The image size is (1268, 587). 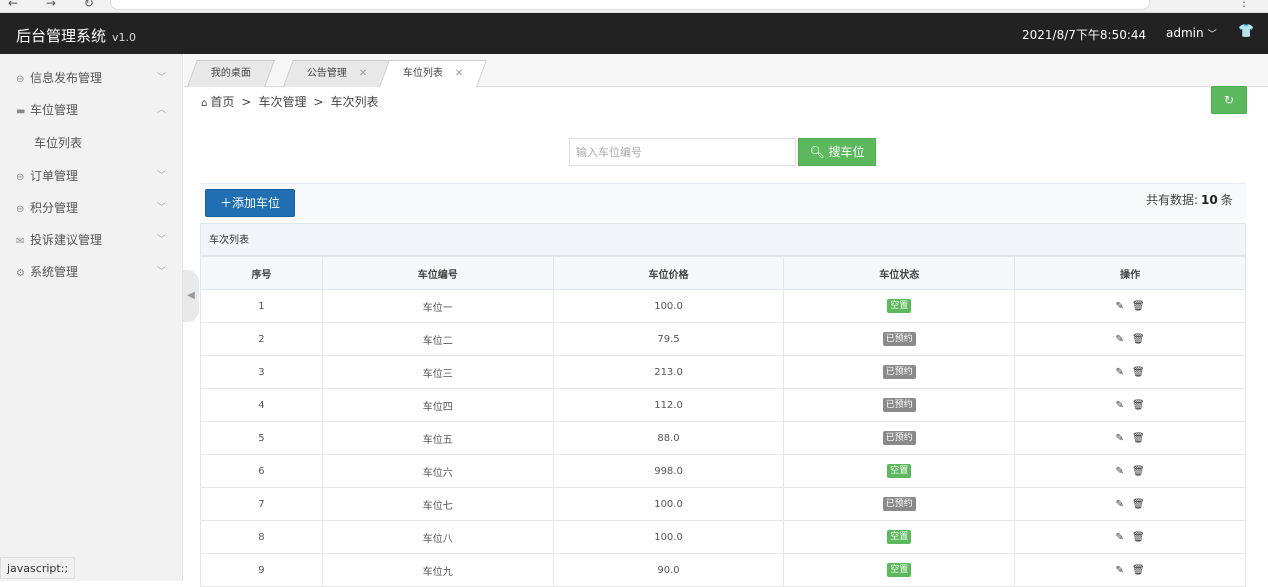 I want to click on add-button-label: 添加车位, so click(x=256, y=203).